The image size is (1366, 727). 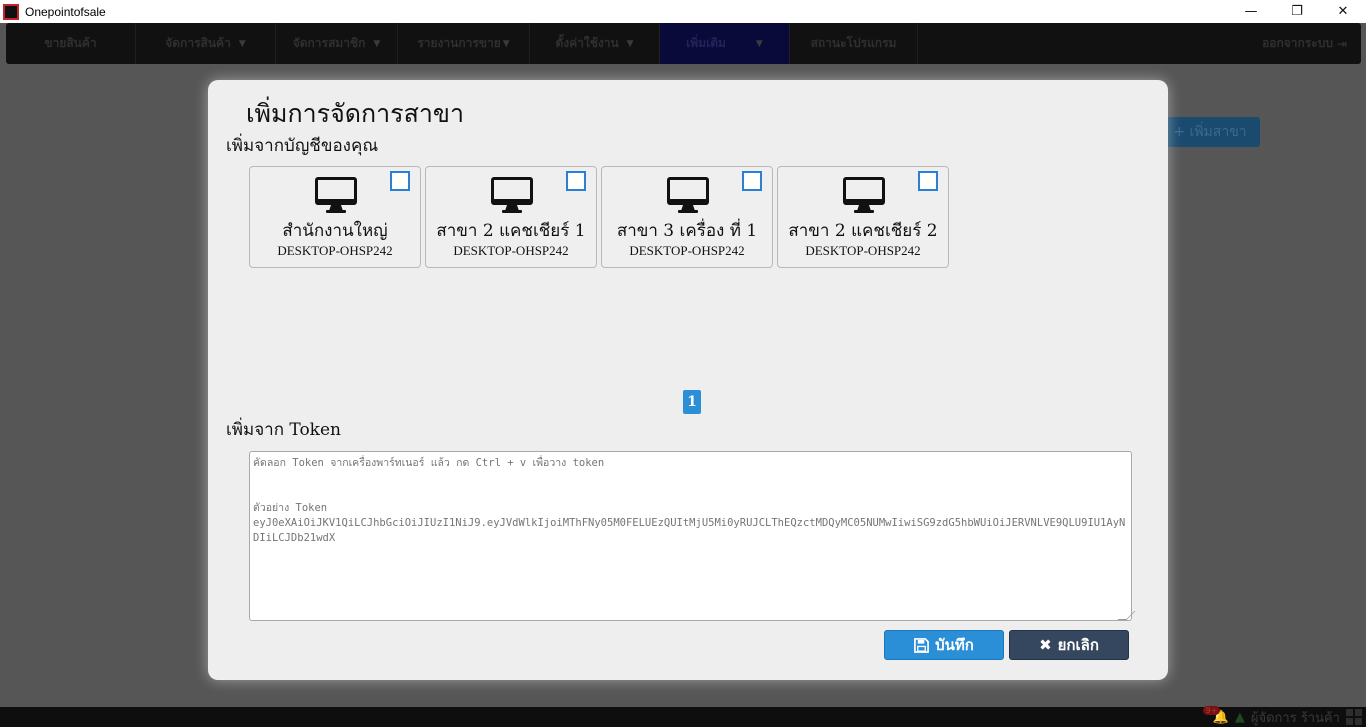 I want to click on tree-icon: ▲, so click(x=1239, y=717).